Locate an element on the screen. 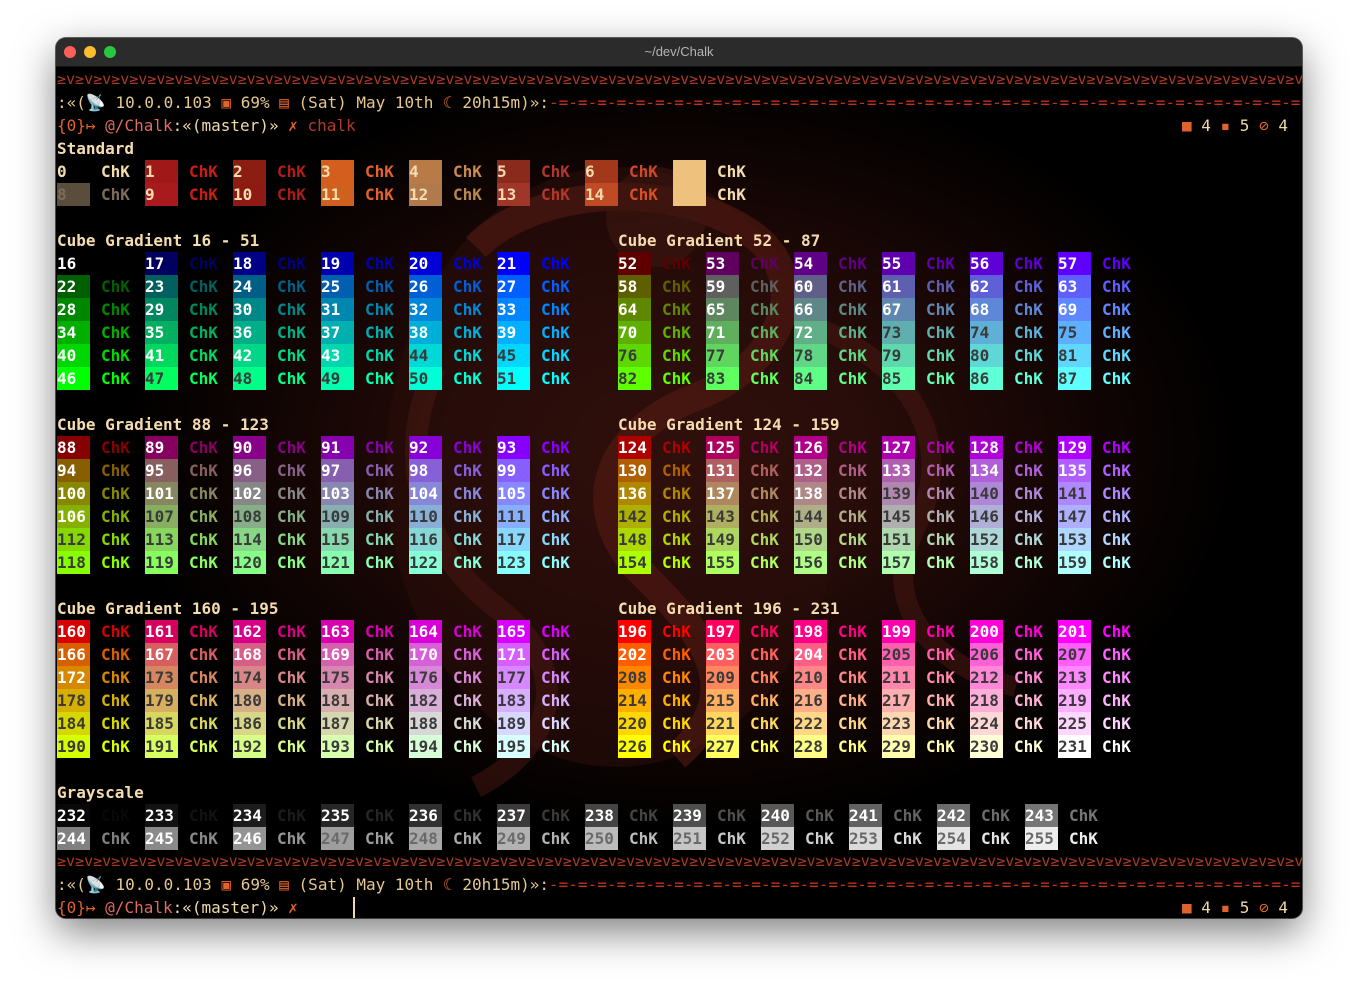 The height and width of the screenshot is (992, 1358). color-cell-33: 33 ChK is located at coordinates (541, 309).